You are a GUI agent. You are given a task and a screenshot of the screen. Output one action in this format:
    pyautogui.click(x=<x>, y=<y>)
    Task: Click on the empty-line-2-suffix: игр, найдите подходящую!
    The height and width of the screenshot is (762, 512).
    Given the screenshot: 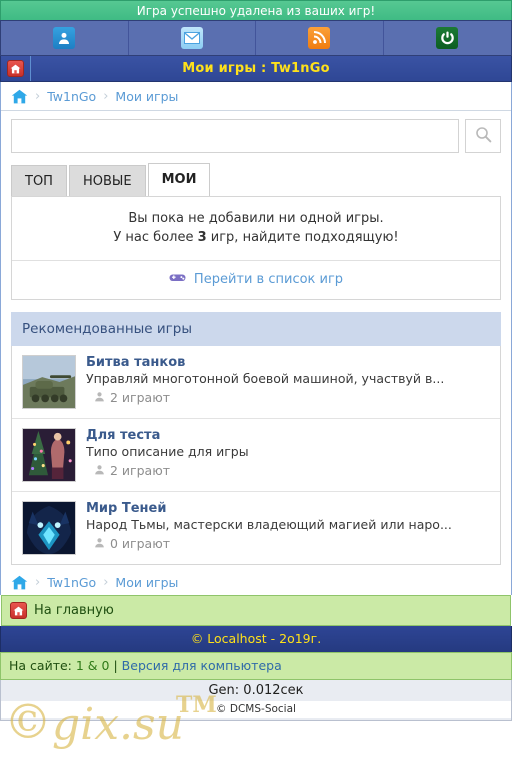 What is the action you would take?
    pyautogui.click(x=302, y=237)
    